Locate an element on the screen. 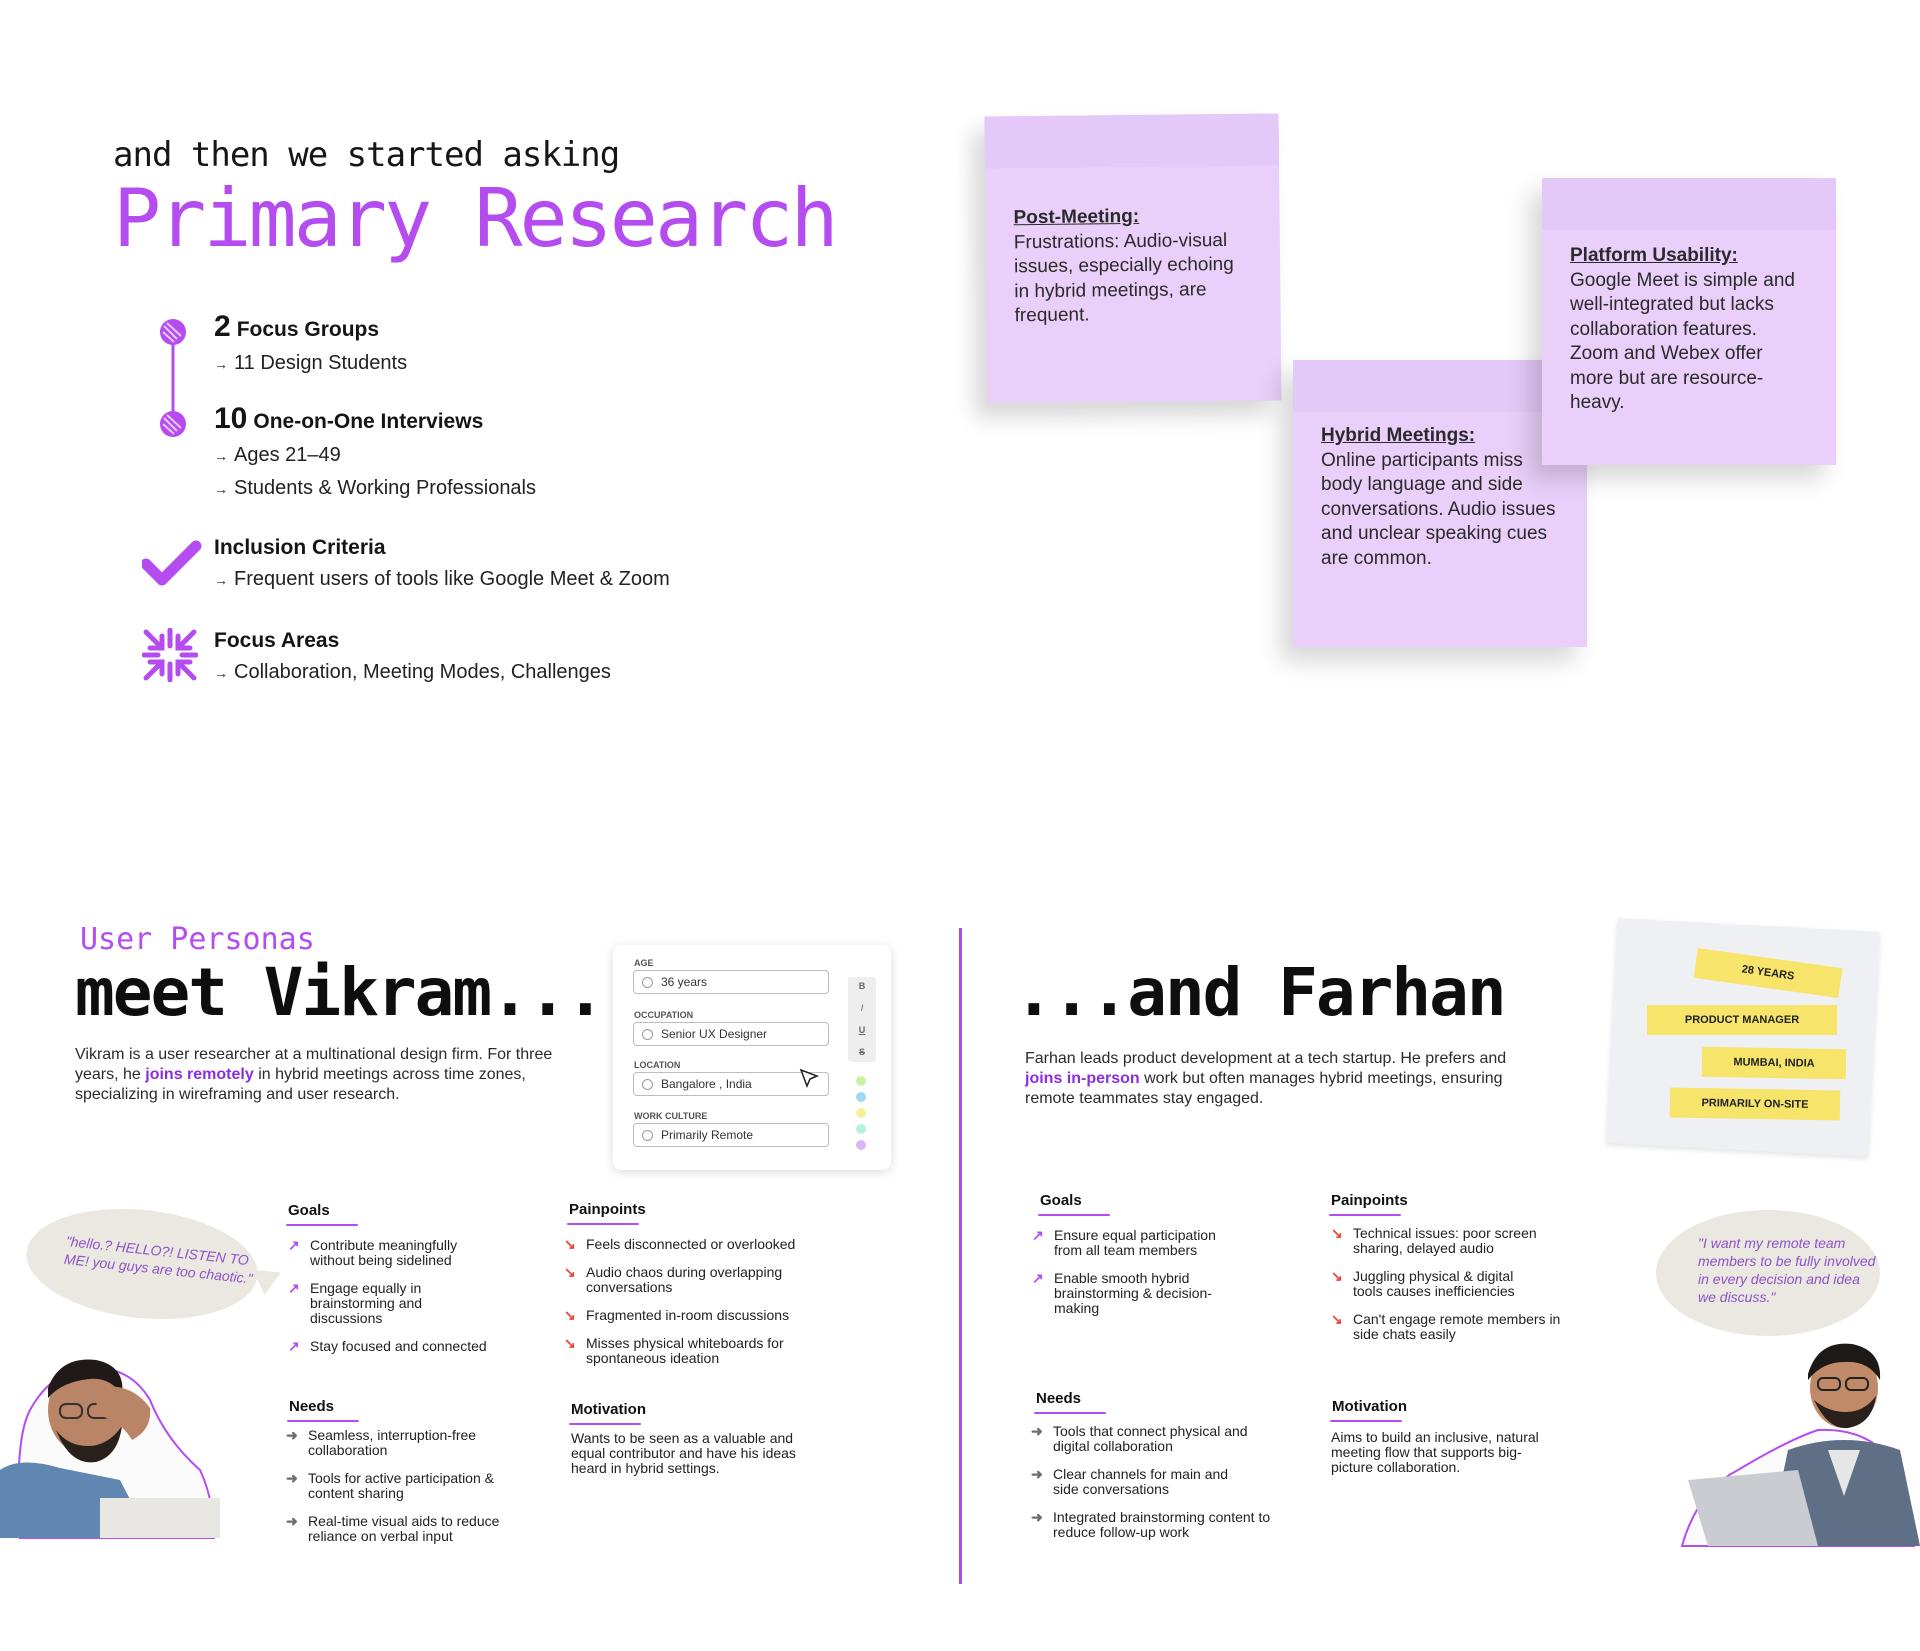 This screenshot has height=1651, width=1920. vikram-photo is located at coordinates (110, 1449).